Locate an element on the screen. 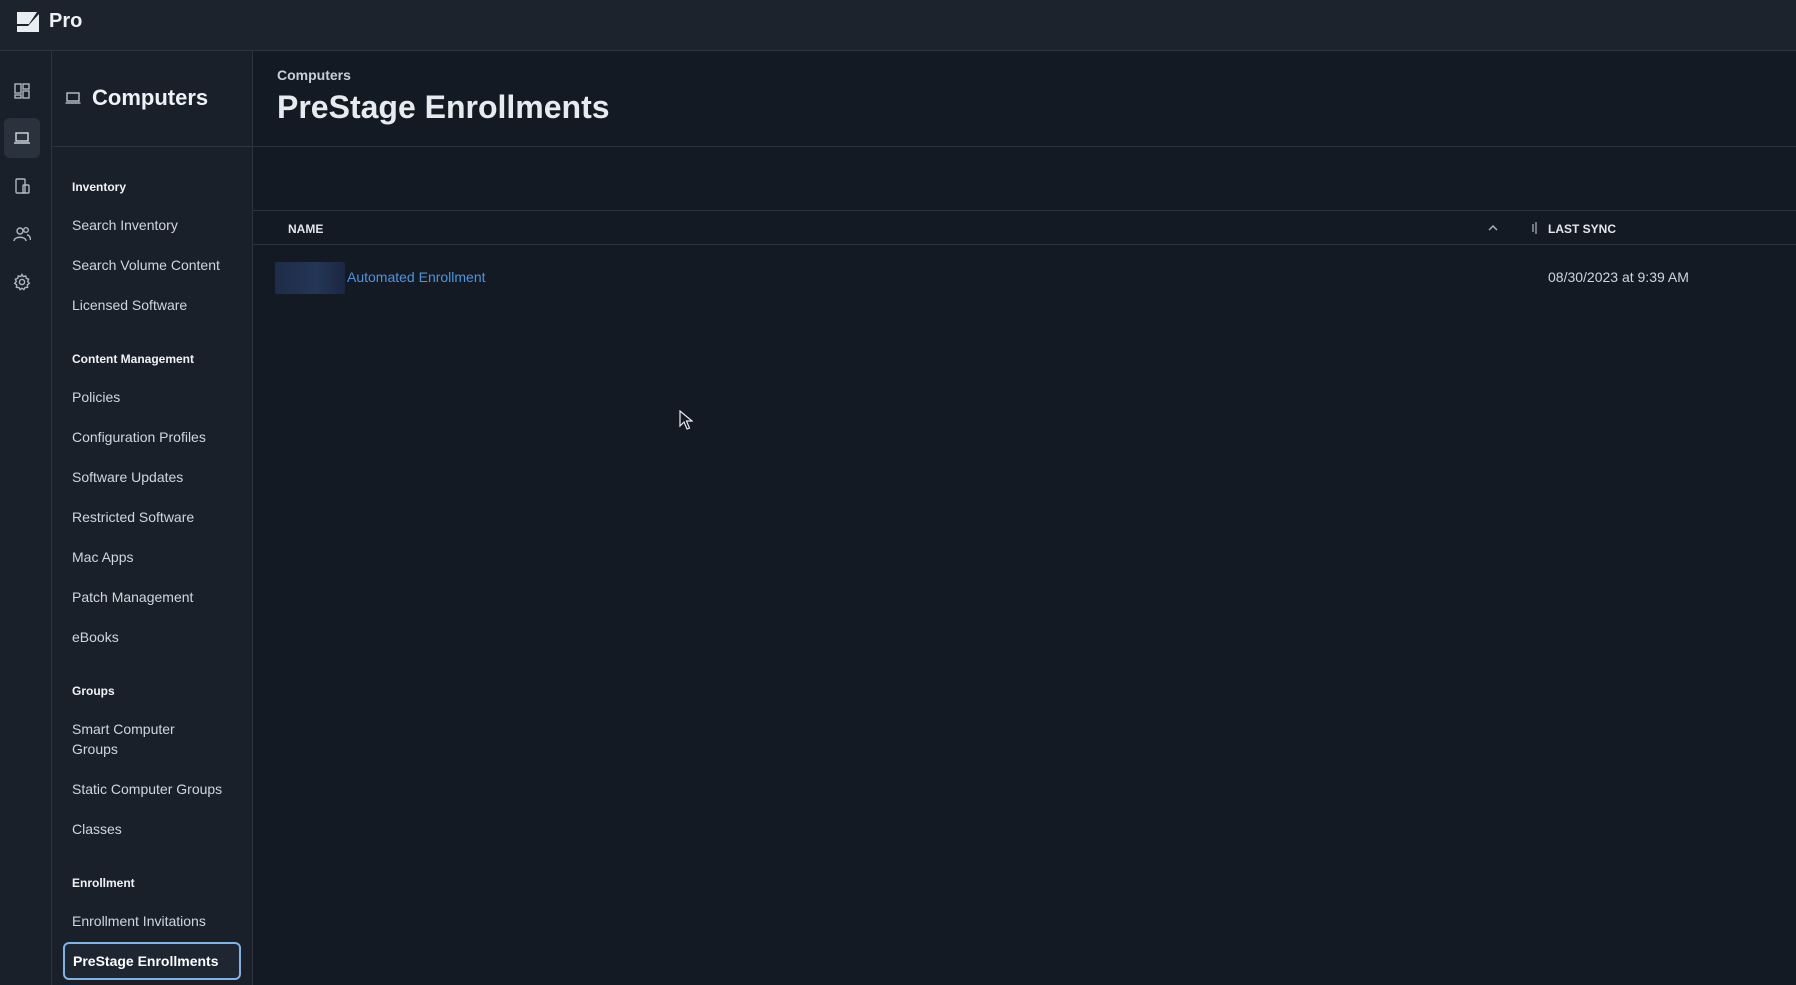 This screenshot has height=985, width=1796. logo-icon is located at coordinates (28, 22).